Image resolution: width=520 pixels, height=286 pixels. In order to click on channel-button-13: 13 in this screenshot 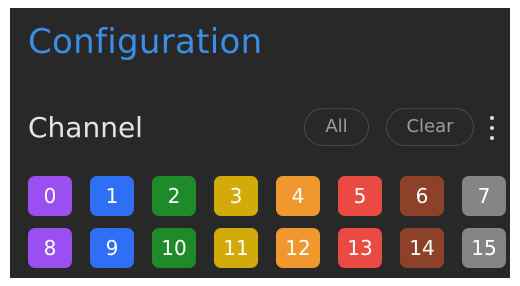, I will do `click(360, 248)`.